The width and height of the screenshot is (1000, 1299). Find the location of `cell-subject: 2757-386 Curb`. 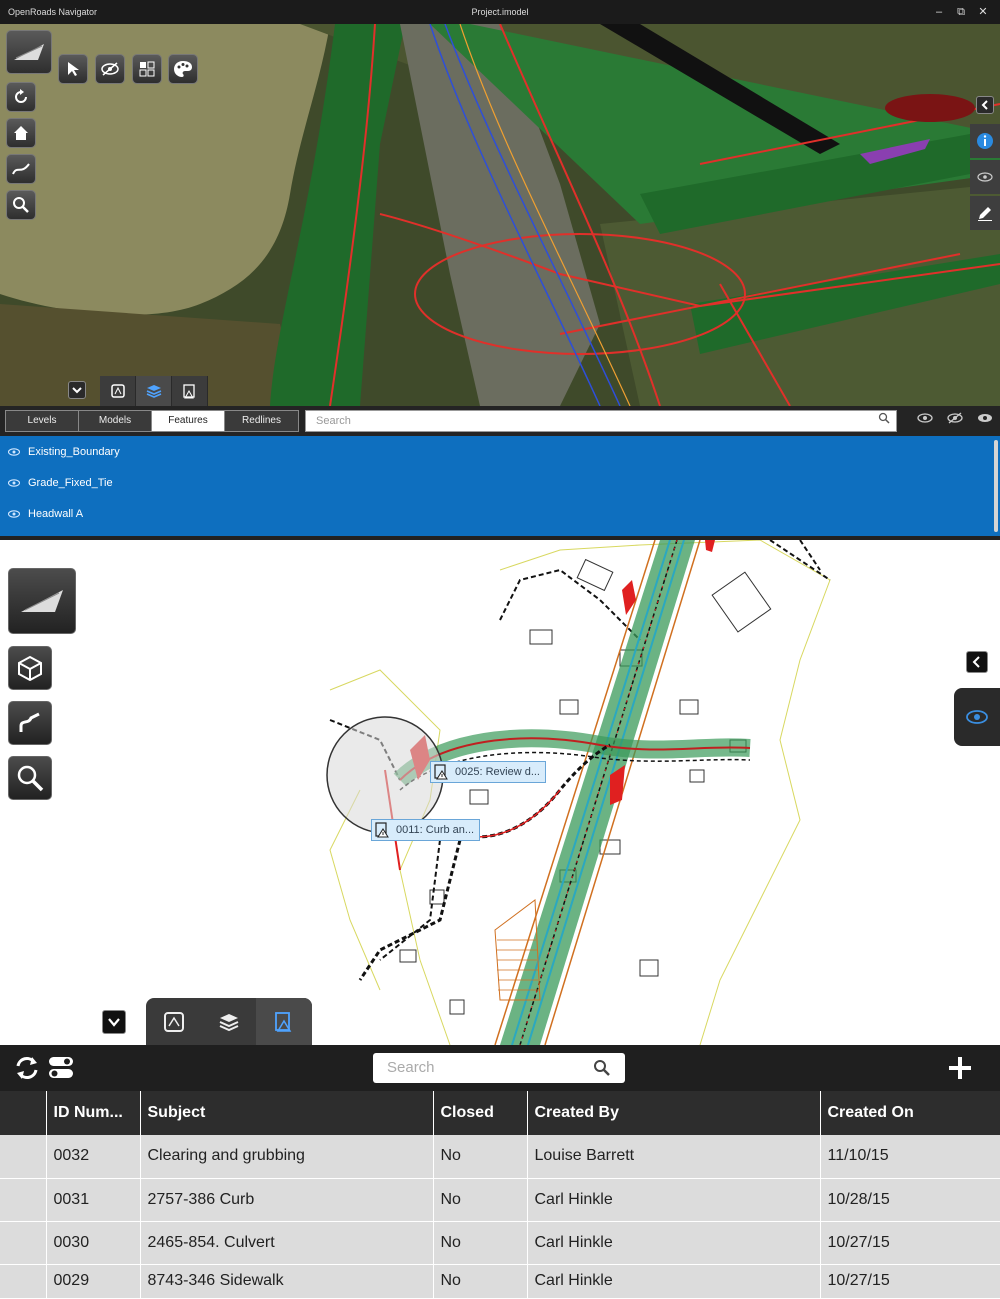

cell-subject: 2757-386 Curb is located at coordinates (287, 1200).